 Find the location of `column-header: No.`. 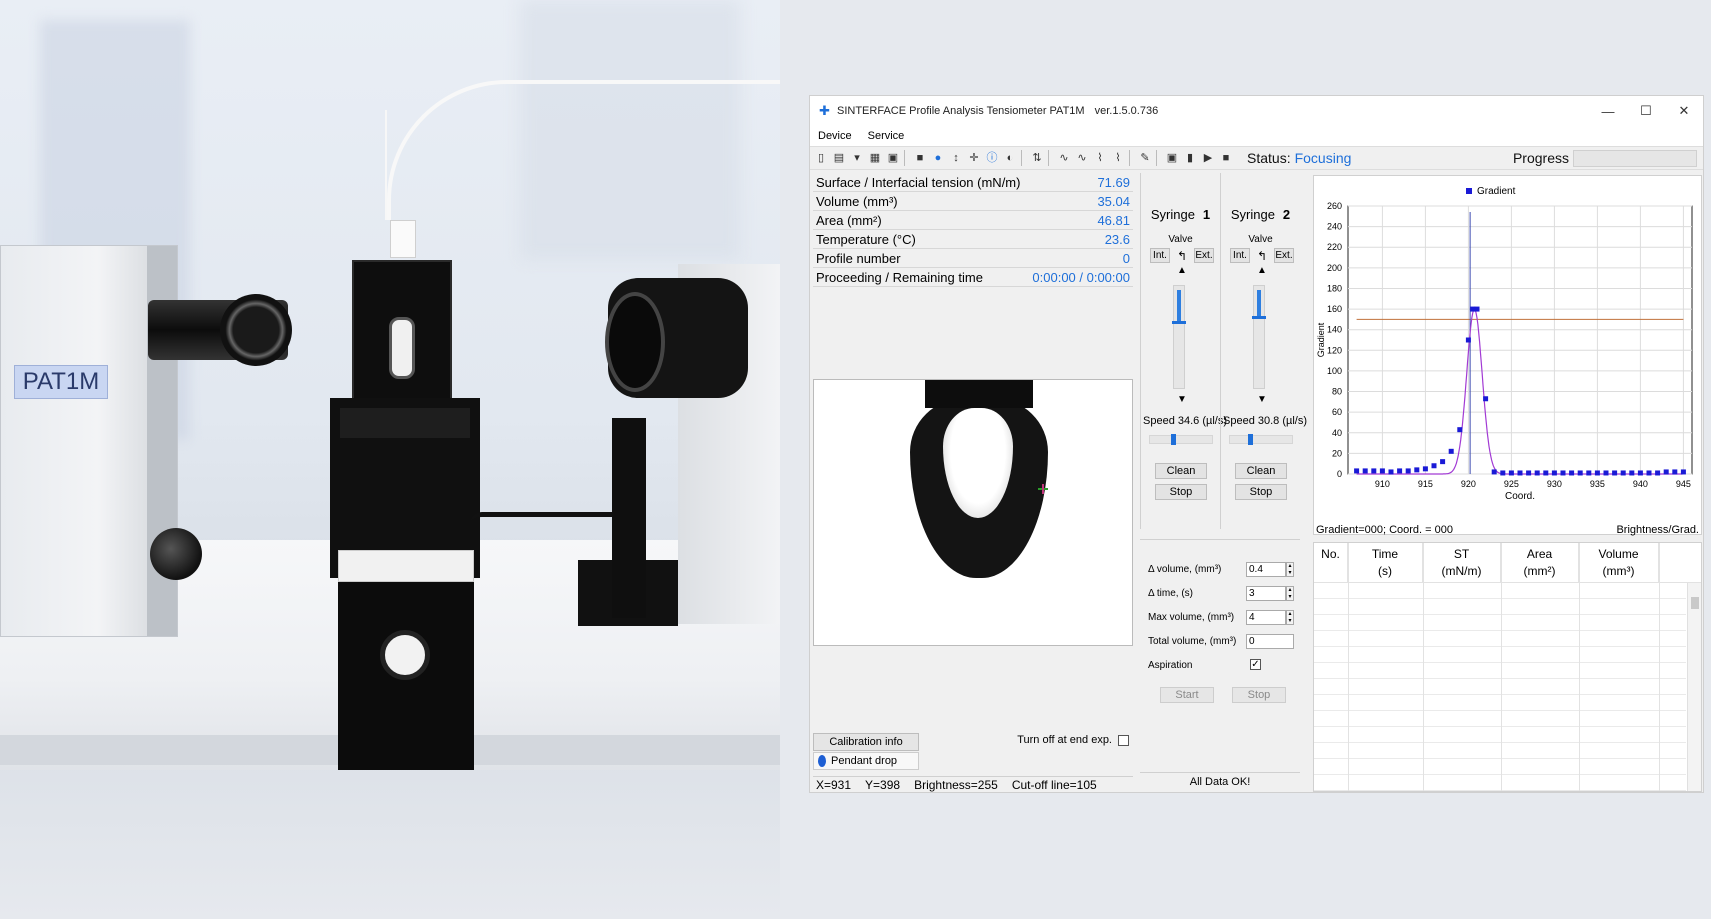

column-header: No. is located at coordinates (1331, 562).